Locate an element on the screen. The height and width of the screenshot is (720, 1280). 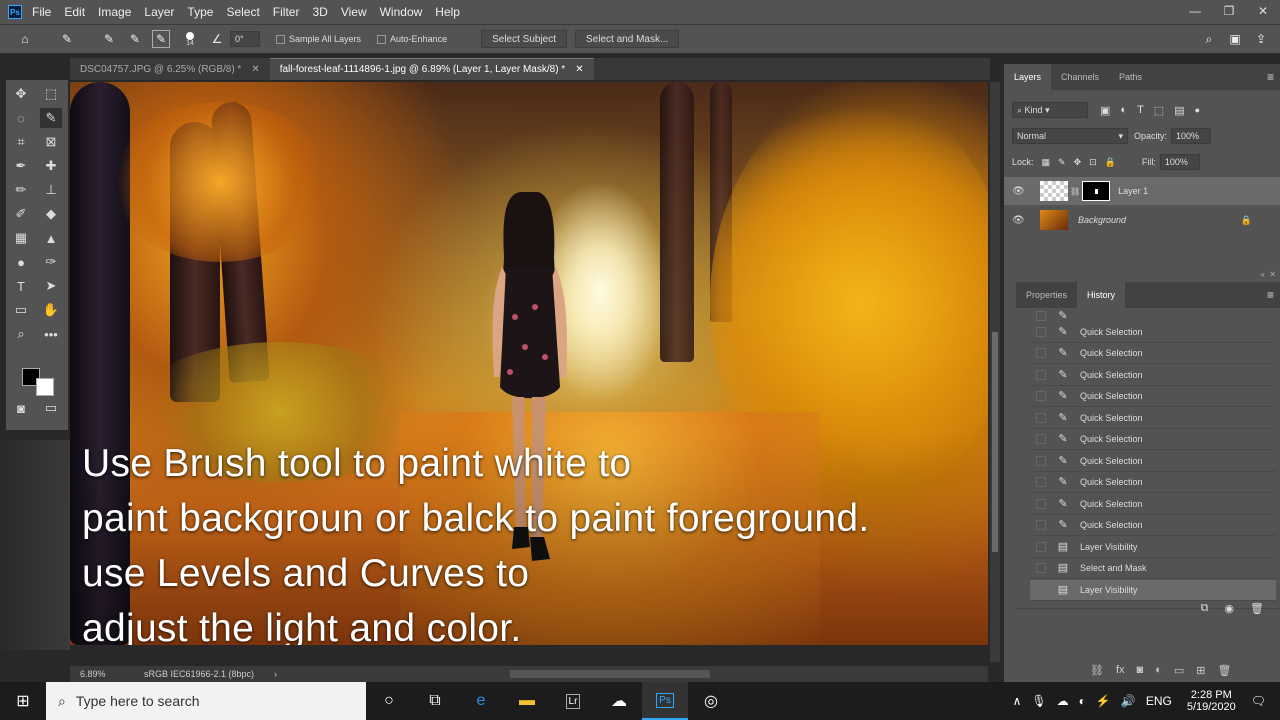
blend-mode-select: Normal ▾ is located at coordinates (1070, 136).